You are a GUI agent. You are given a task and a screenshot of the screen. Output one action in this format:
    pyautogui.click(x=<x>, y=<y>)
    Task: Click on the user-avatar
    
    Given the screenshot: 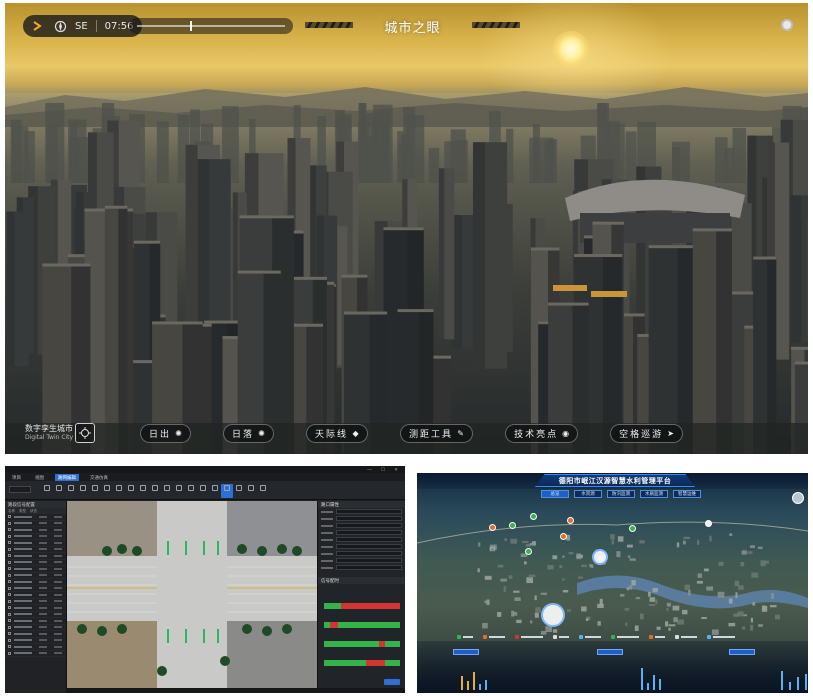 What is the action you would take?
    pyautogui.click(x=798, y=498)
    